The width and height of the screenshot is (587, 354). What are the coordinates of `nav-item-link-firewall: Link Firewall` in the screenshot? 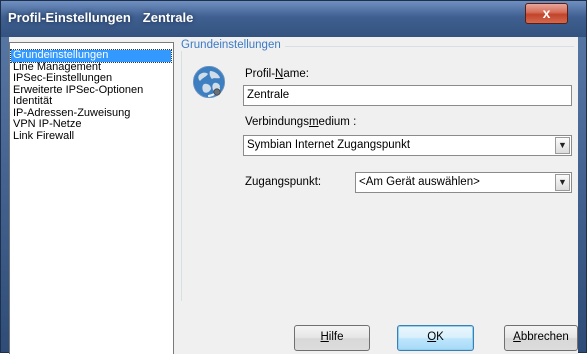 It's located at (91, 136).